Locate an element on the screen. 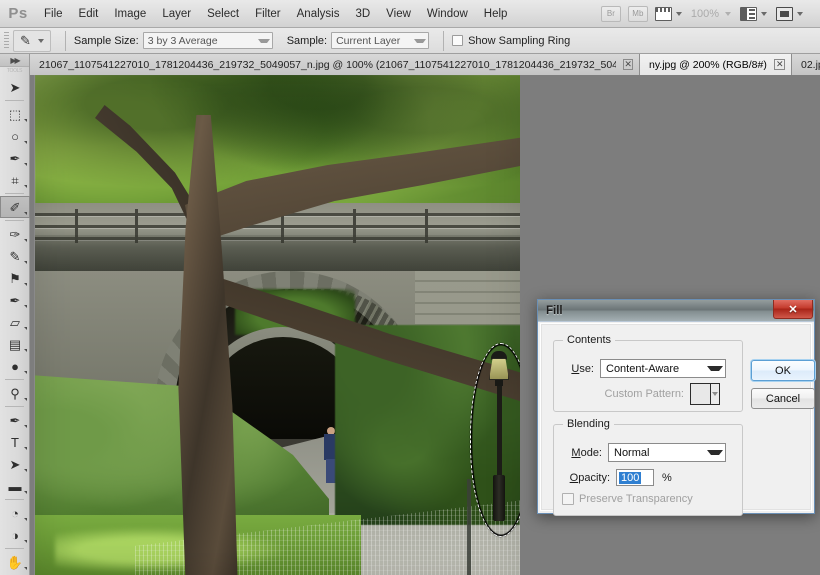 The width and height of the screenshot is (820, 575). rectangle-shape-icon: ▬ is located at coordinates (15, 486).